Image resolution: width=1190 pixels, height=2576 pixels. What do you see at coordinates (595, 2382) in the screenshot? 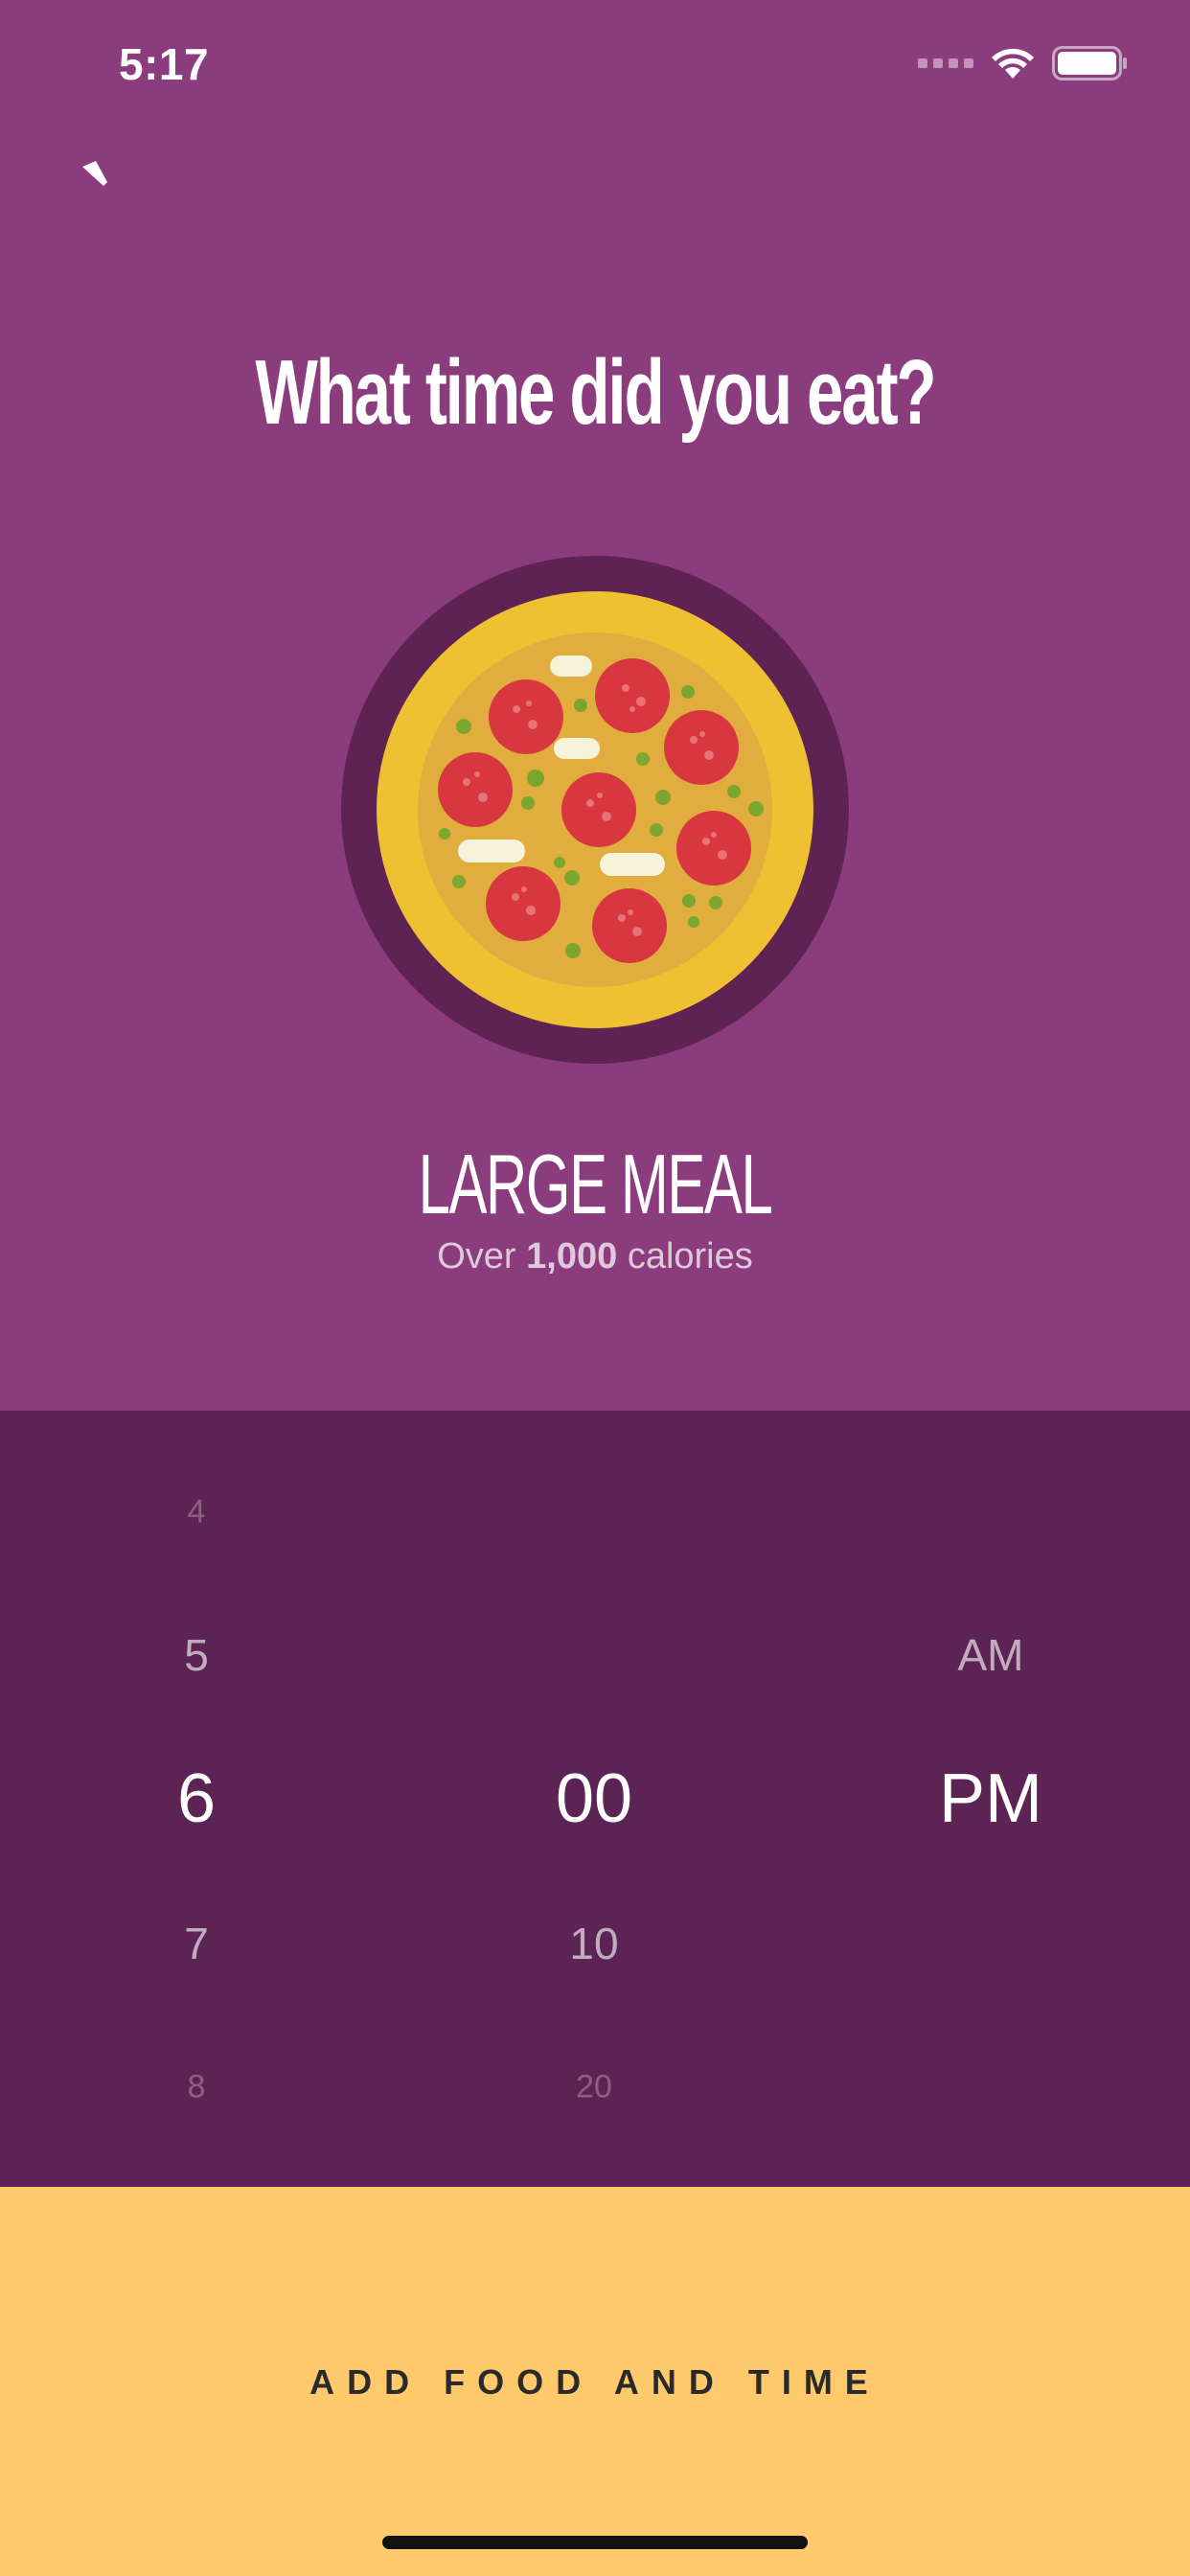
I see `add-food-and-time-label: ADD FOOD AND TIME` at bounding box center [595, 2382].